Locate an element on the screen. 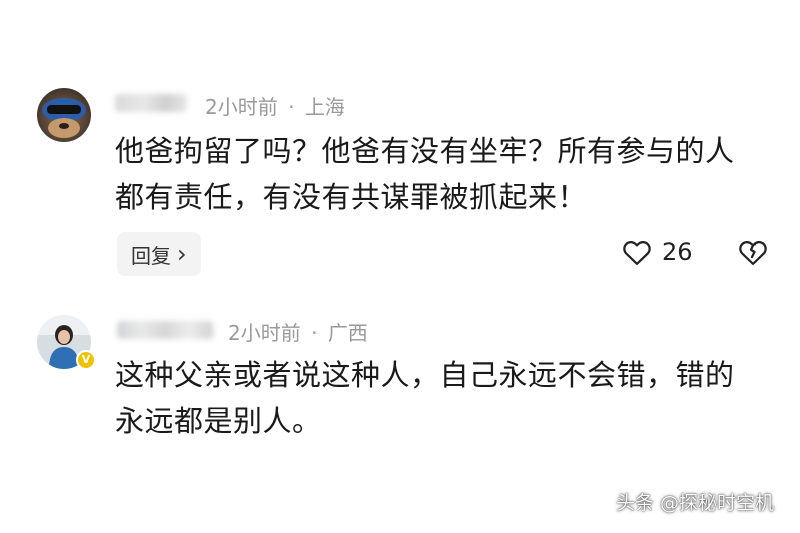 The width and height of the screenshot is (800, 533). heart-outline-icon is located at coordinates (637, 252).